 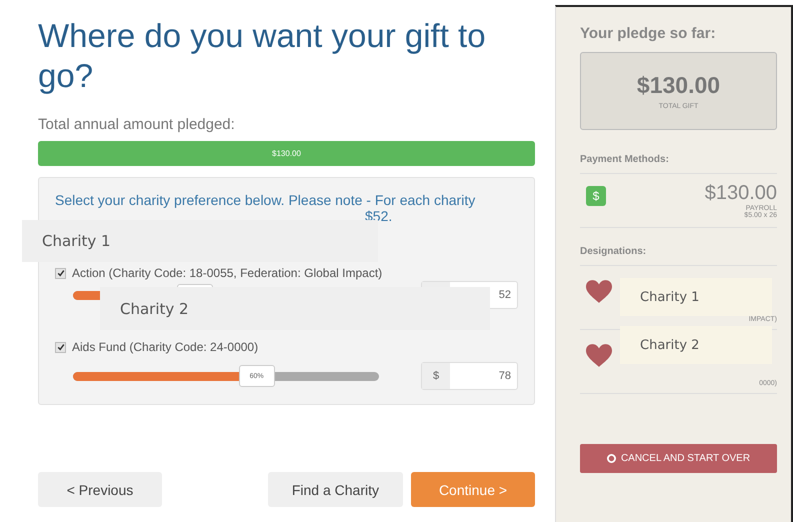 I want to click on page-title: Where do you want your gift to go?, so click(x=262, y=56).